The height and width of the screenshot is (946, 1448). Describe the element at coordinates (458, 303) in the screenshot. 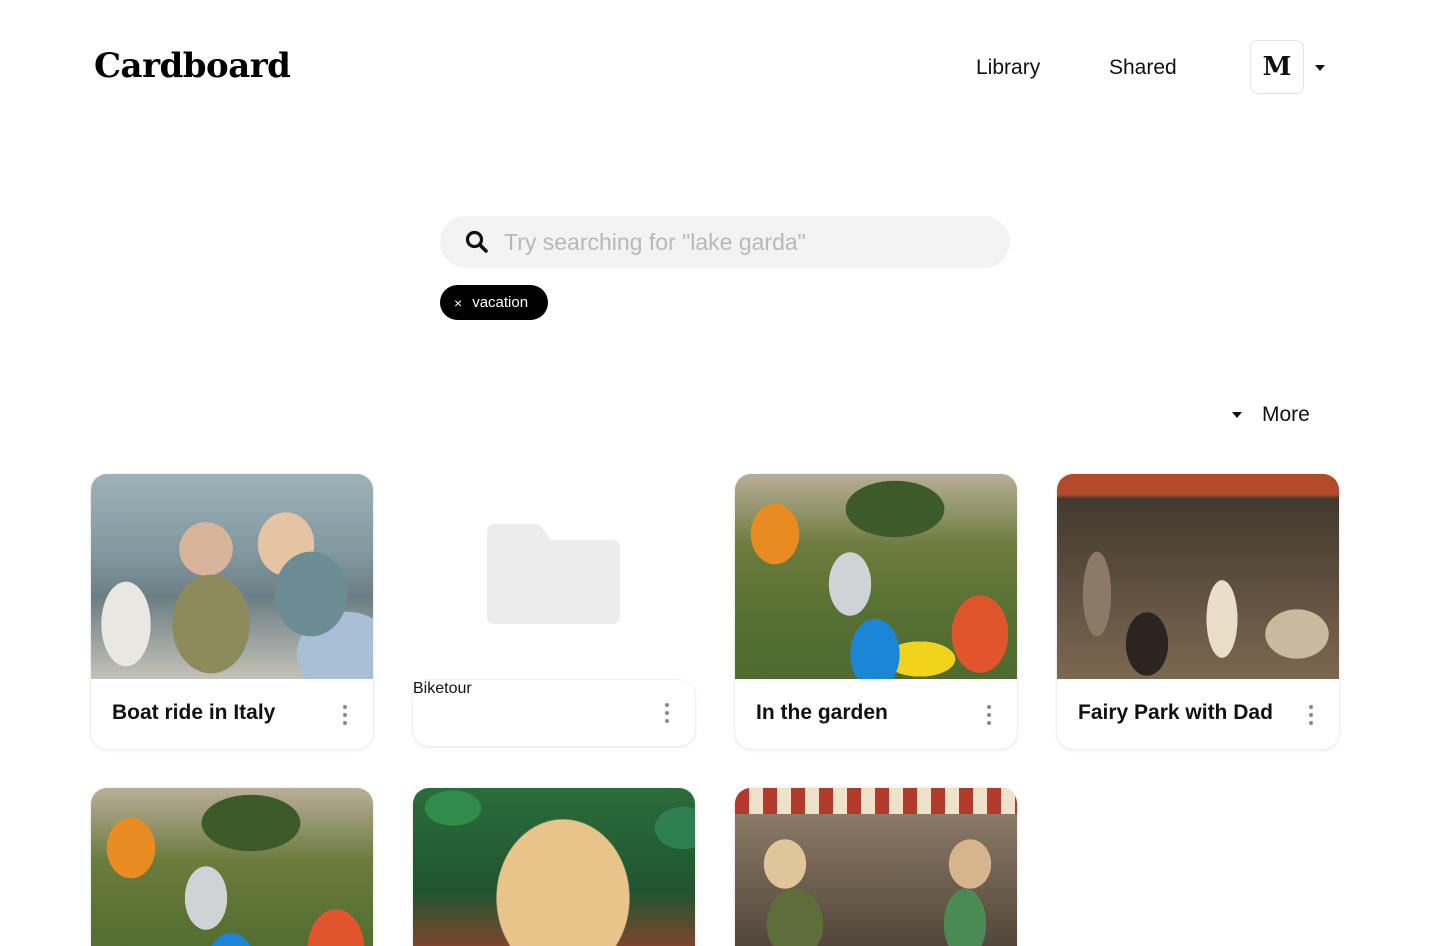

I see `close-icon: ×` at that location.